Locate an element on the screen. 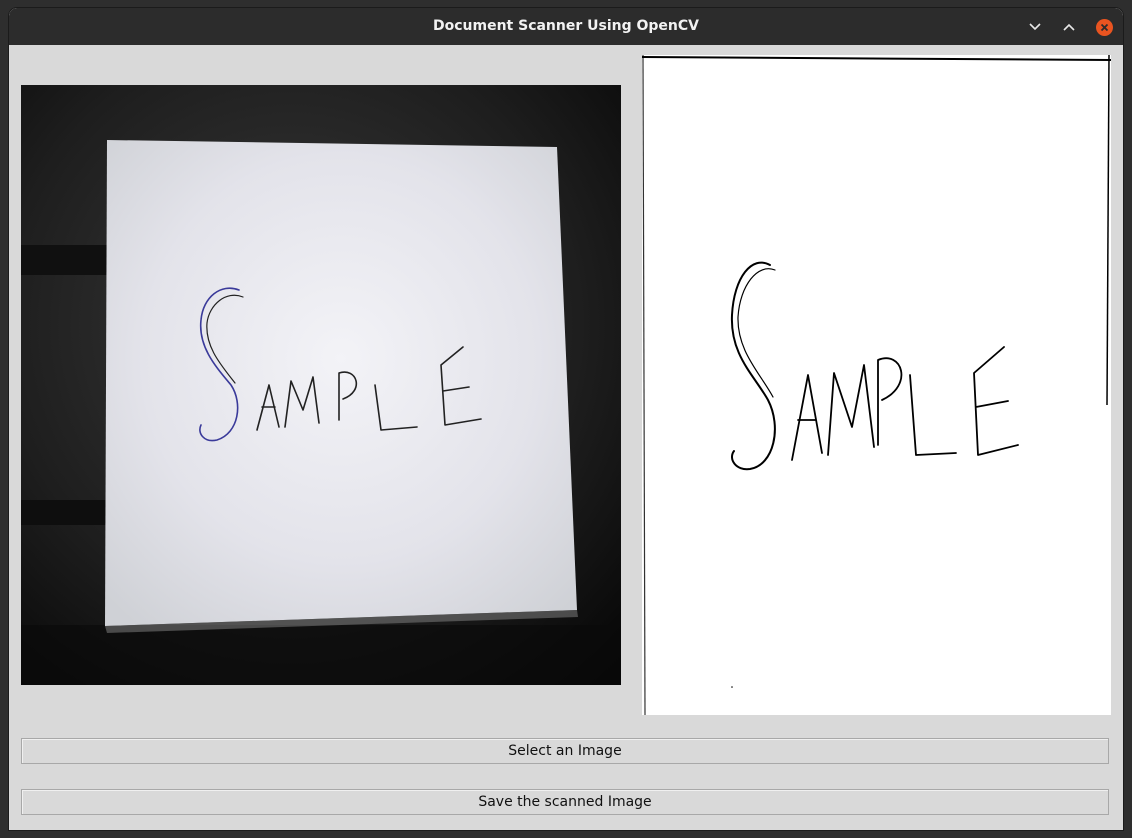 The height and width of the screenshot is (838, 1132). select-image-button: Select an Image is located at coordinates (565, 751).